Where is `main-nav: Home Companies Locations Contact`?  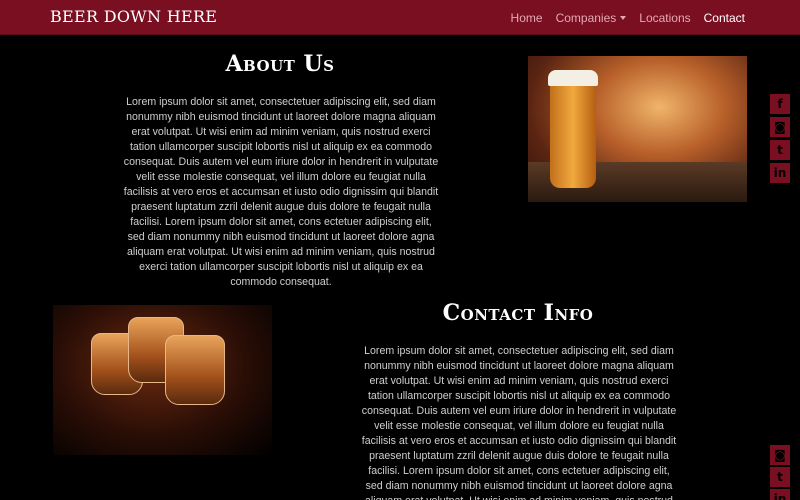
main-nav: Home Companies Locations Contact is located at coordinates (621, 17).